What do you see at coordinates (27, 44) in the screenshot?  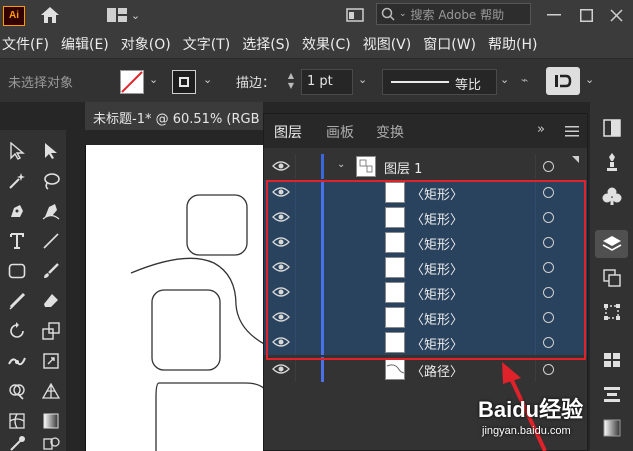 I see `menu-file: 文件(F)` at bounding box center [27, 44].